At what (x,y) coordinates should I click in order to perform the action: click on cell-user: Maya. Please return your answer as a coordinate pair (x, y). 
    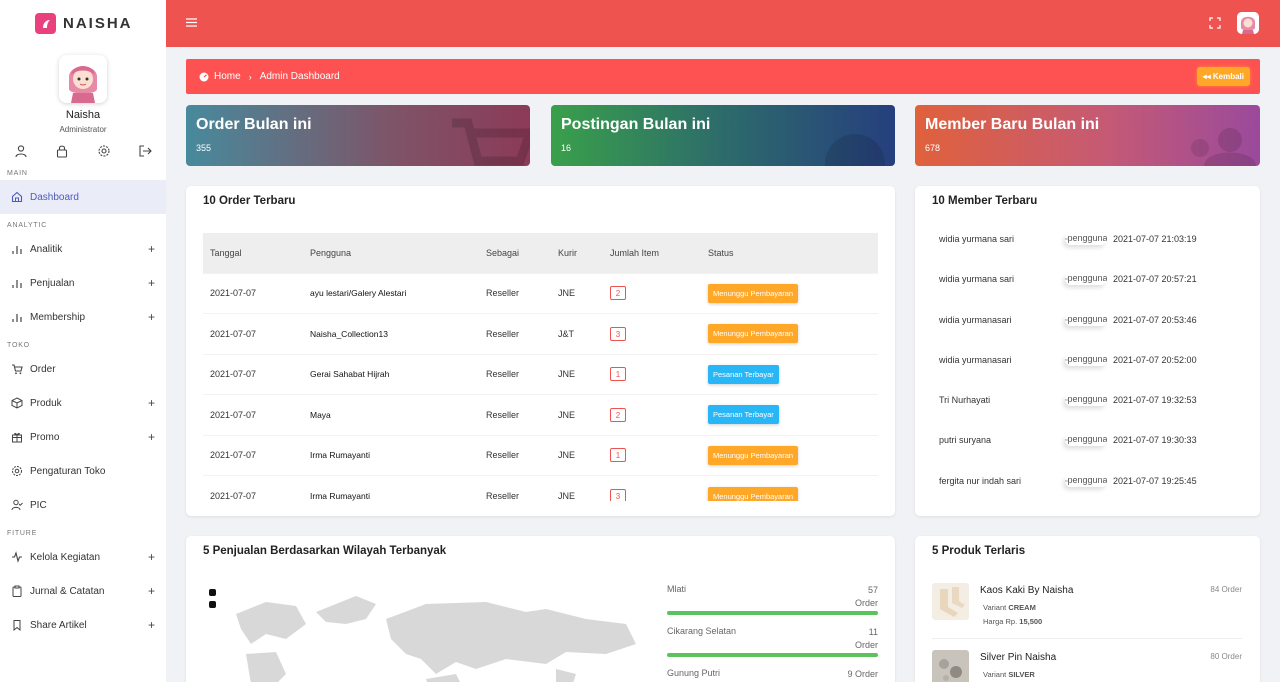
    Looking at the image, I should click on (391, 414).